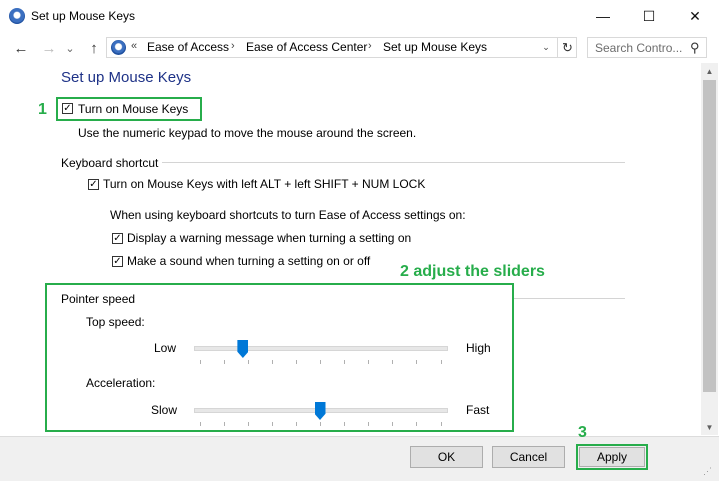 The width and height of the screenshot is (719, 481). Describe the element at coordinates (582, 432) in the screenshot. I see `step3-number: 3` at that location.